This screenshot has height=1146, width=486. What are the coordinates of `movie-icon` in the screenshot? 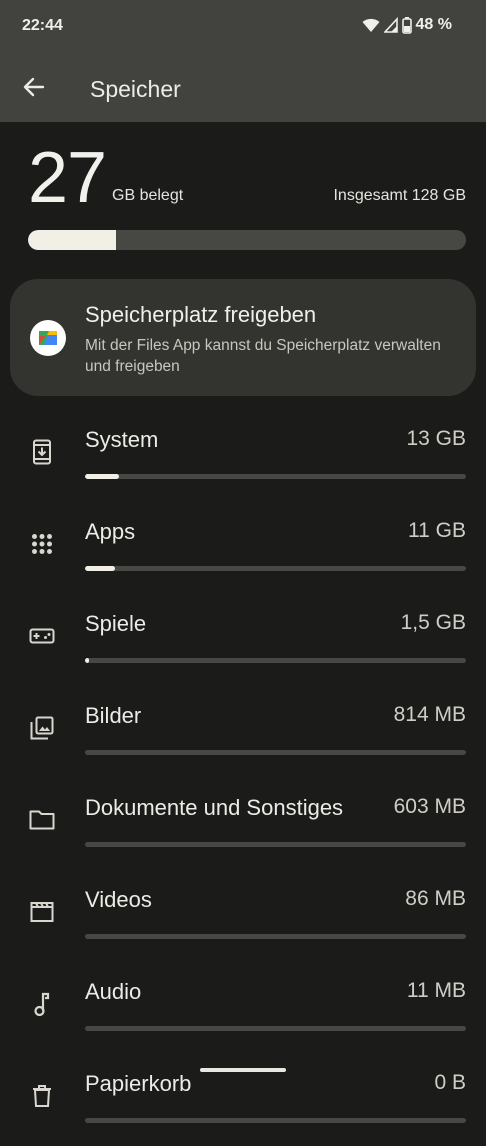 It's located at (42, 912).